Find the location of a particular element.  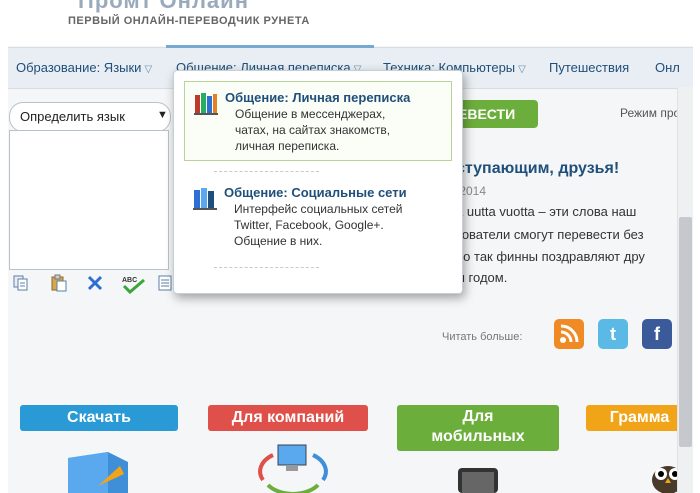

site-tagline: ПЕРВЫЙ ОНЛАЙН-ПЕРЕВОДЧИК РУНЕТА is located at coordinates (189, 21).